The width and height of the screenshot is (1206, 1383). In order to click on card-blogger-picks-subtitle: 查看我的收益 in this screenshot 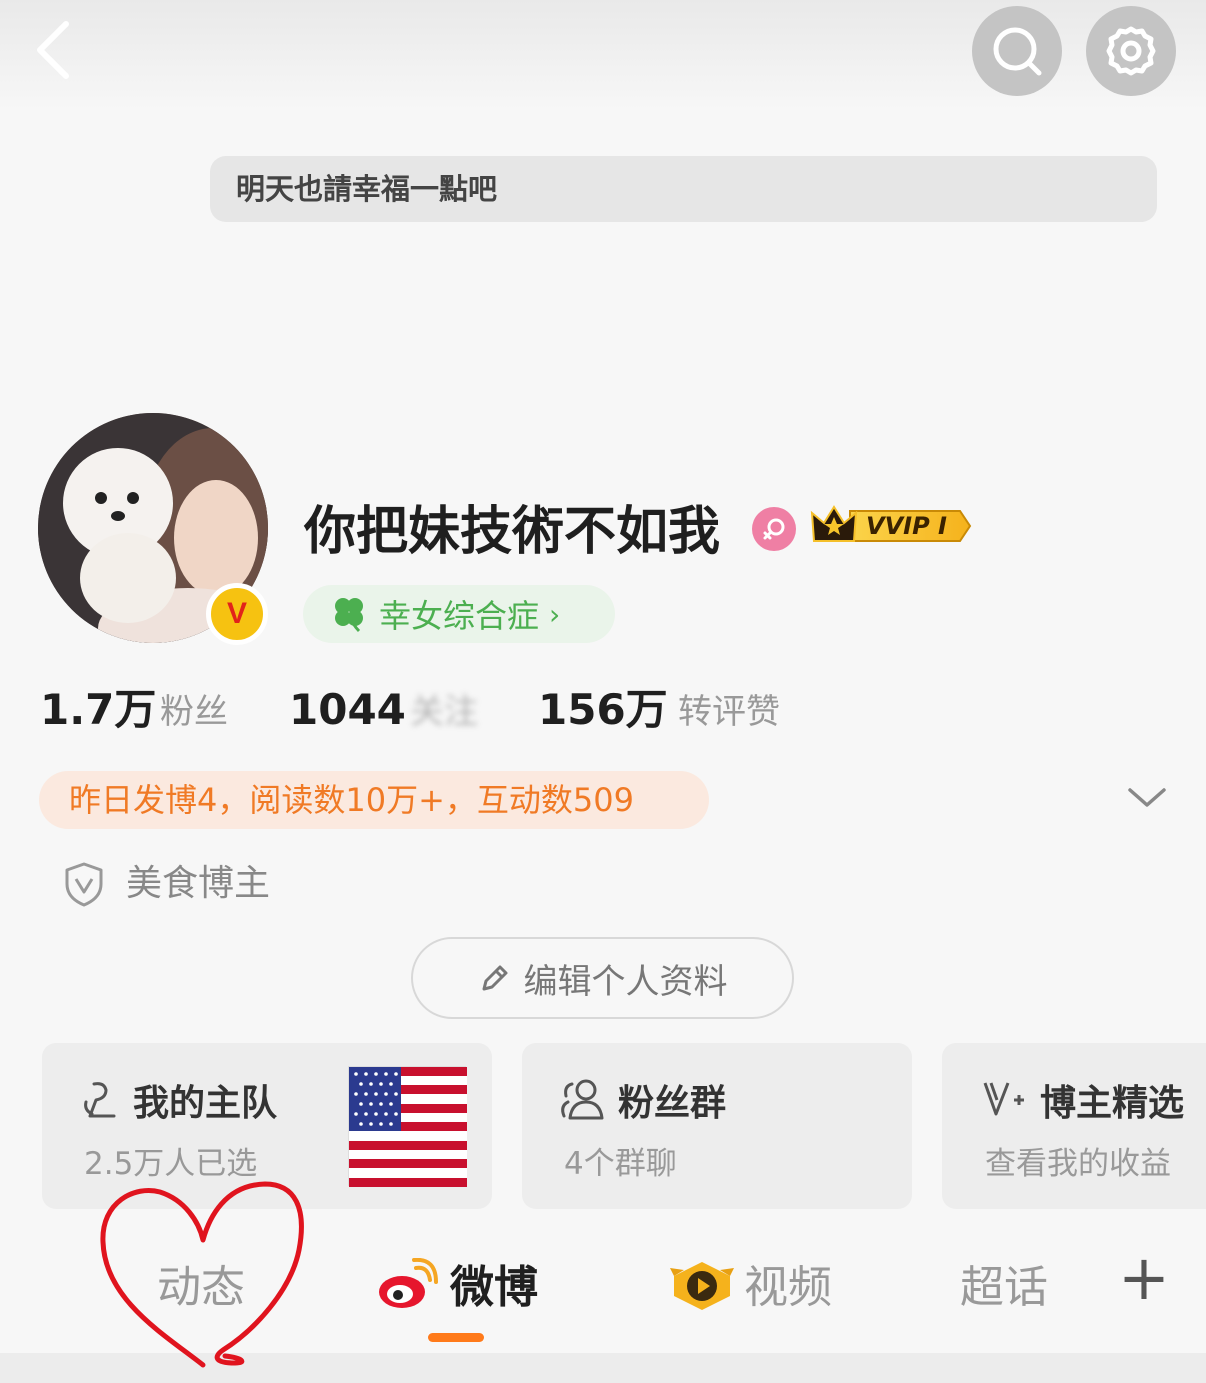, I will do `click(1078, 1164)`.